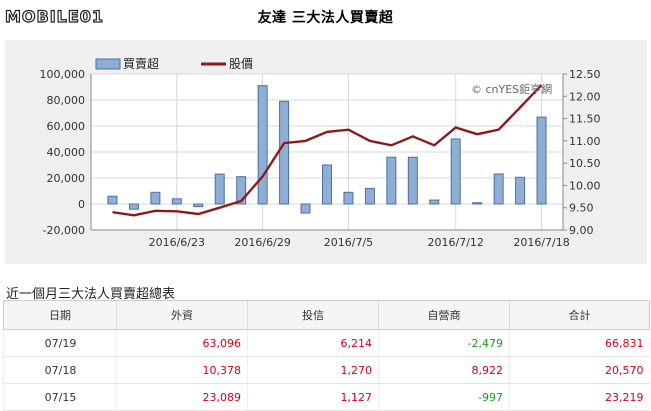  Describe the element at coordinates (325, 18) in the screenshot. I see `page-title: 友達 三大法人買賣超` at that location.